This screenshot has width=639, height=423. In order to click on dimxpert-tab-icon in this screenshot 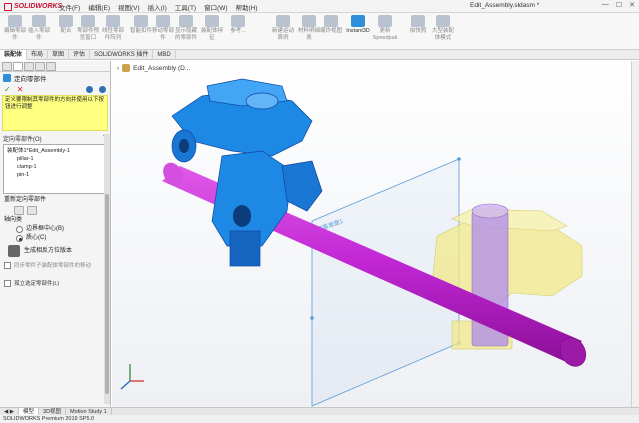, I will do `click(40, 66)`.